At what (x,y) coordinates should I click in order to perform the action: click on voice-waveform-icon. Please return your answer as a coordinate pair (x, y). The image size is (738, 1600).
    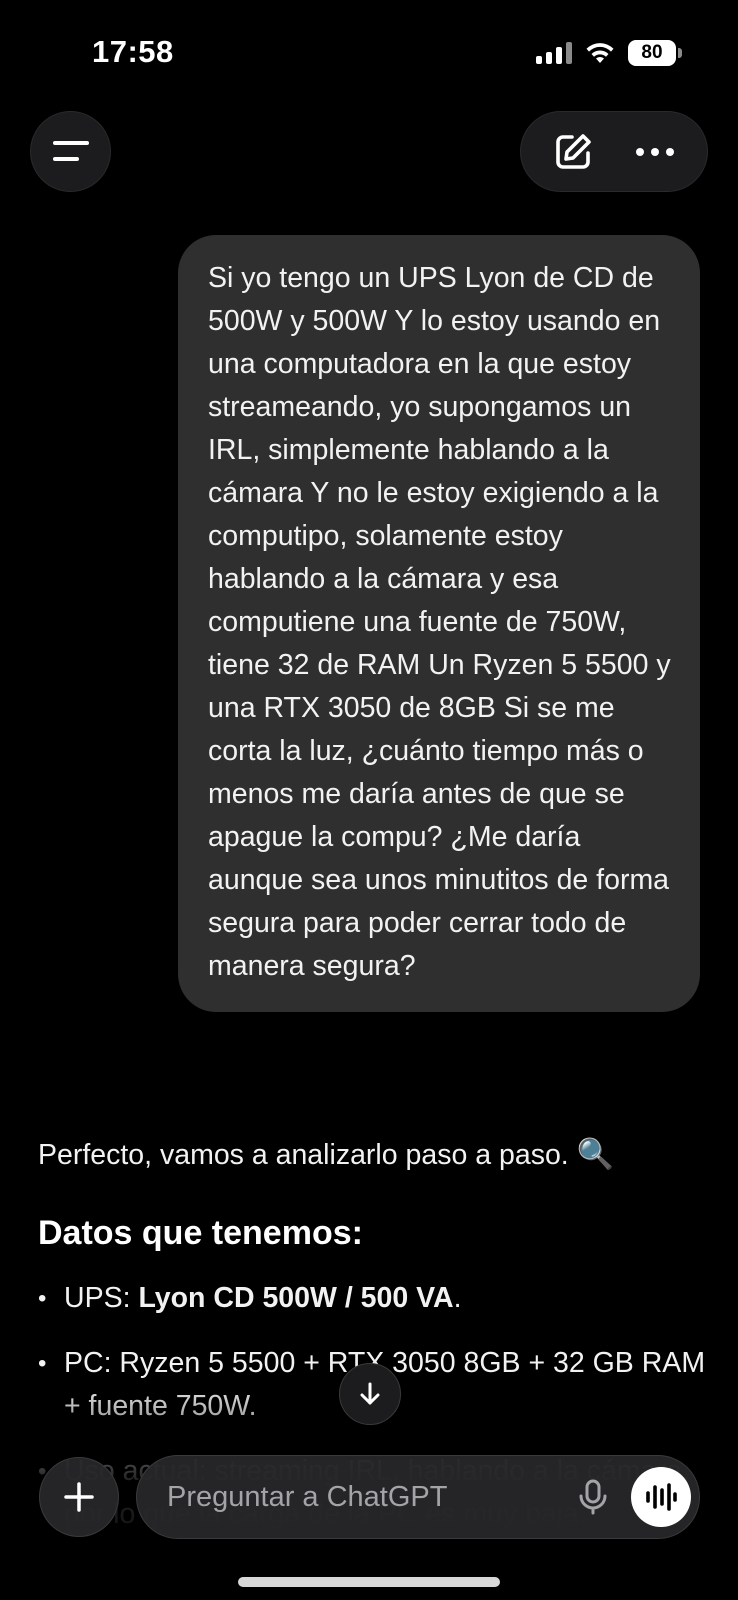
    Looking at the image, I should click on (661, 1497).